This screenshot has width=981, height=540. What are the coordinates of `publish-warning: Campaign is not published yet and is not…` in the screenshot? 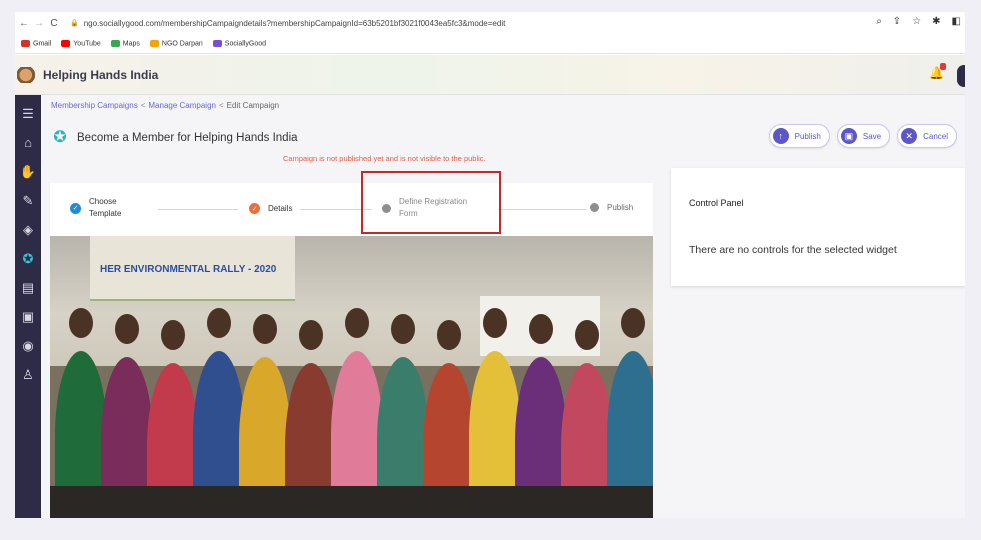 It's located at (384, 158).